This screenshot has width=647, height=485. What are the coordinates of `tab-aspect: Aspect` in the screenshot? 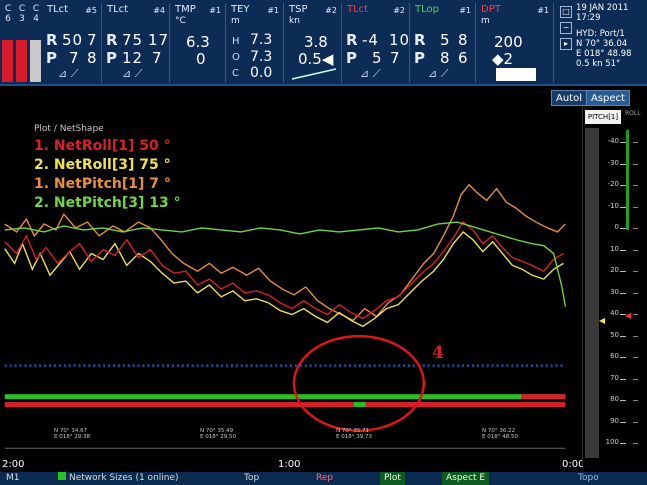 It's located at (608, 98).